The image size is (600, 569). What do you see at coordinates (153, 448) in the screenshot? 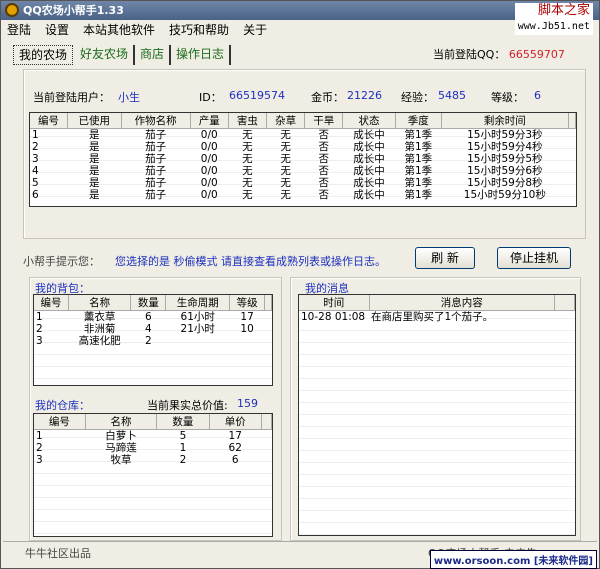
I see `warehouse-row: 2 马蹄莲 1 62` at bounding box center [153, 448].